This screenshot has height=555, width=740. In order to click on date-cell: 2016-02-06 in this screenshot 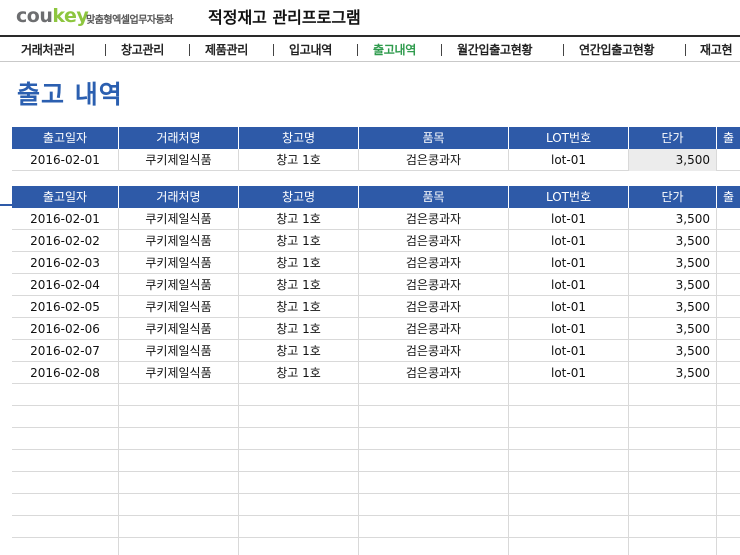, I will do `click(65, 329)`.